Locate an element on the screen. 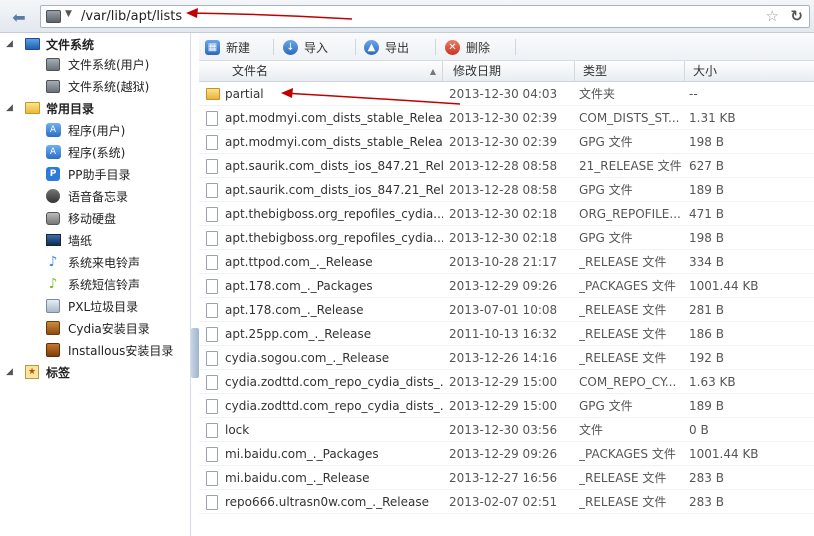 This screenshot has width=814, height=536. sidebar-item-label: 移动硬盘 is located at coordinates (92, 218).